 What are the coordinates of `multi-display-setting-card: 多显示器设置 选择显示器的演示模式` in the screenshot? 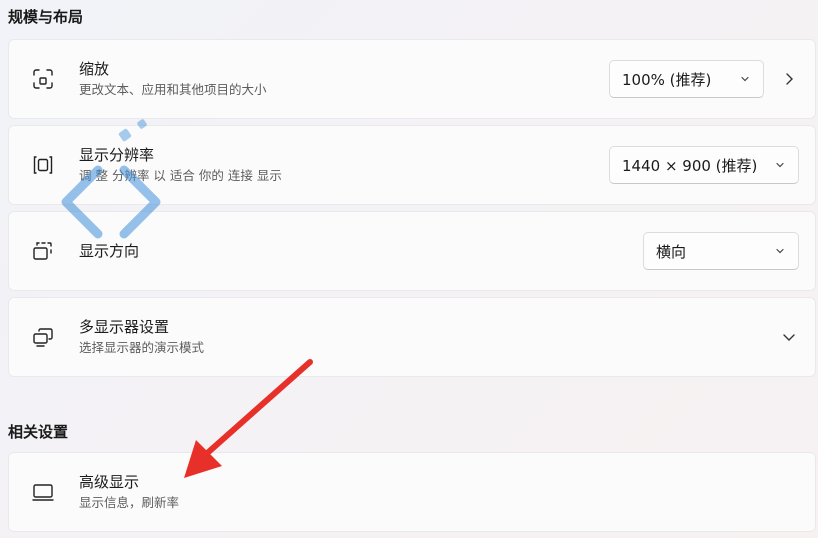 It's located at (412, 337).